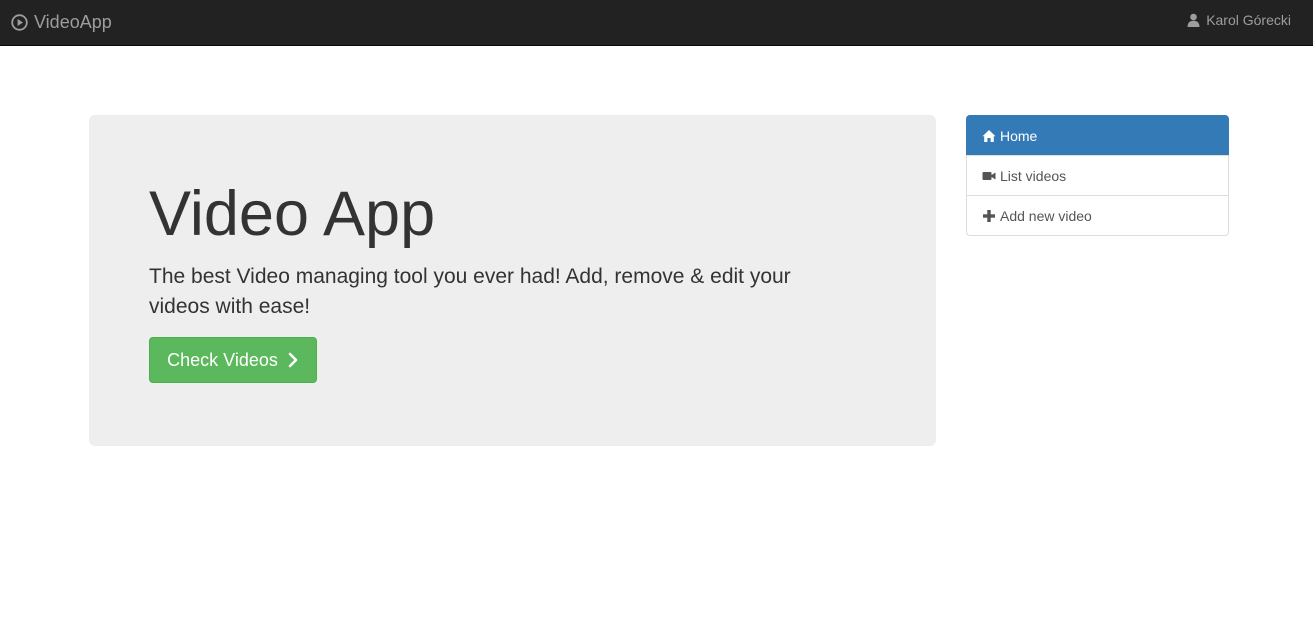 The image size is (1313, 632). I want to click on check-videos-label: Check Videos, so click(222, 359).